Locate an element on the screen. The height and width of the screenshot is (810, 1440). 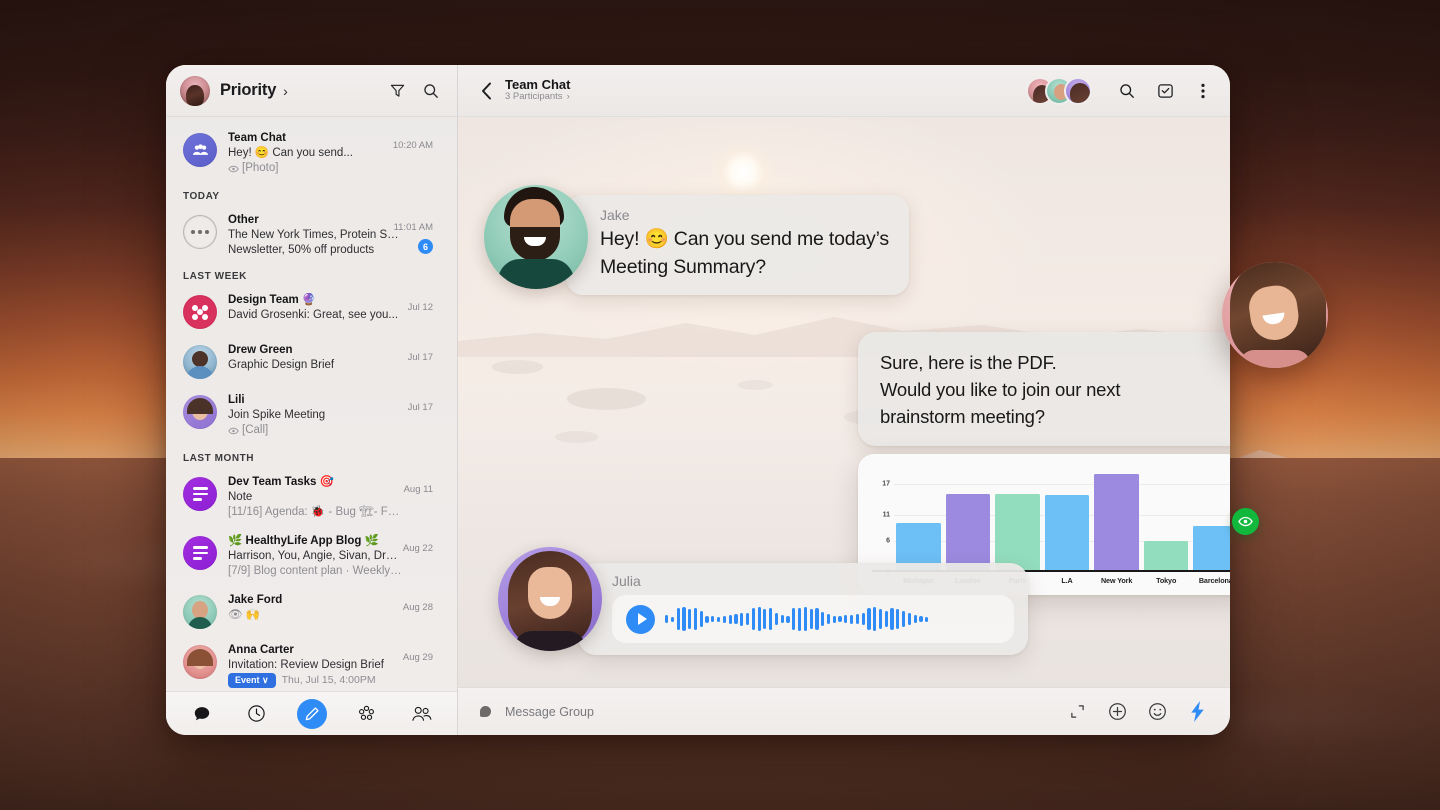
chat-title-block: Team Chat 3 Participants › is located at coordinates (538, 90).